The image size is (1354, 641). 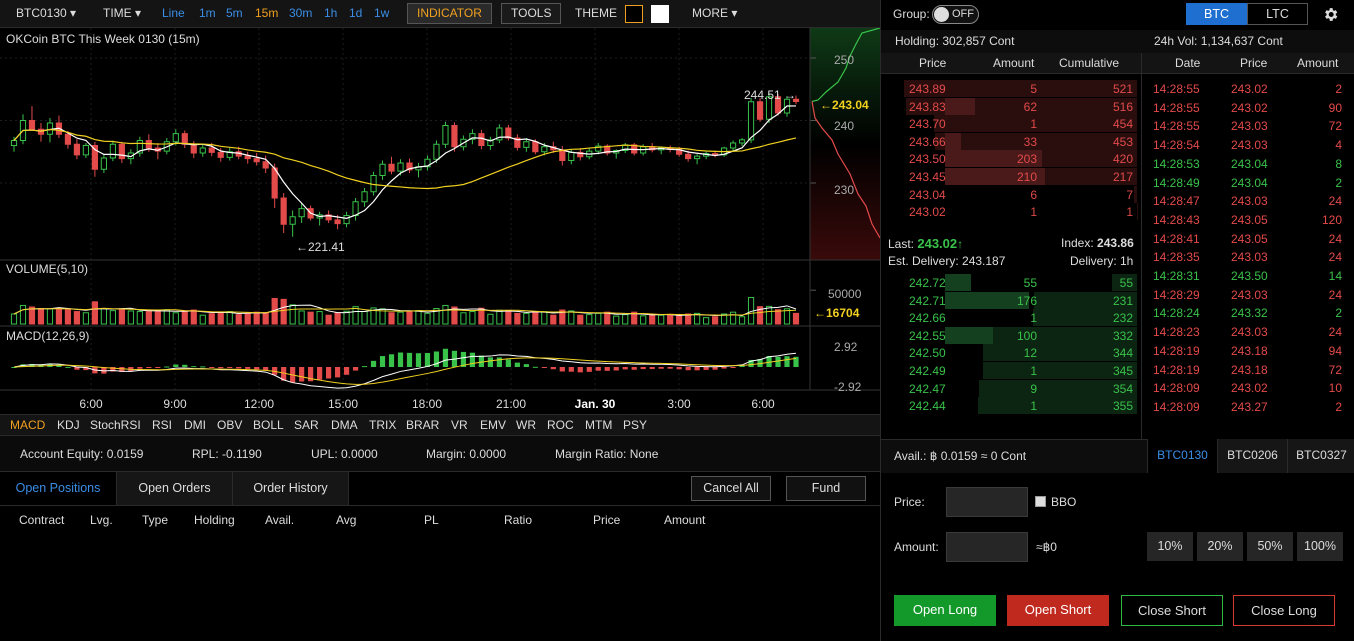 I want to click on open-long-button: Open Long, so click(x=945, y=610).